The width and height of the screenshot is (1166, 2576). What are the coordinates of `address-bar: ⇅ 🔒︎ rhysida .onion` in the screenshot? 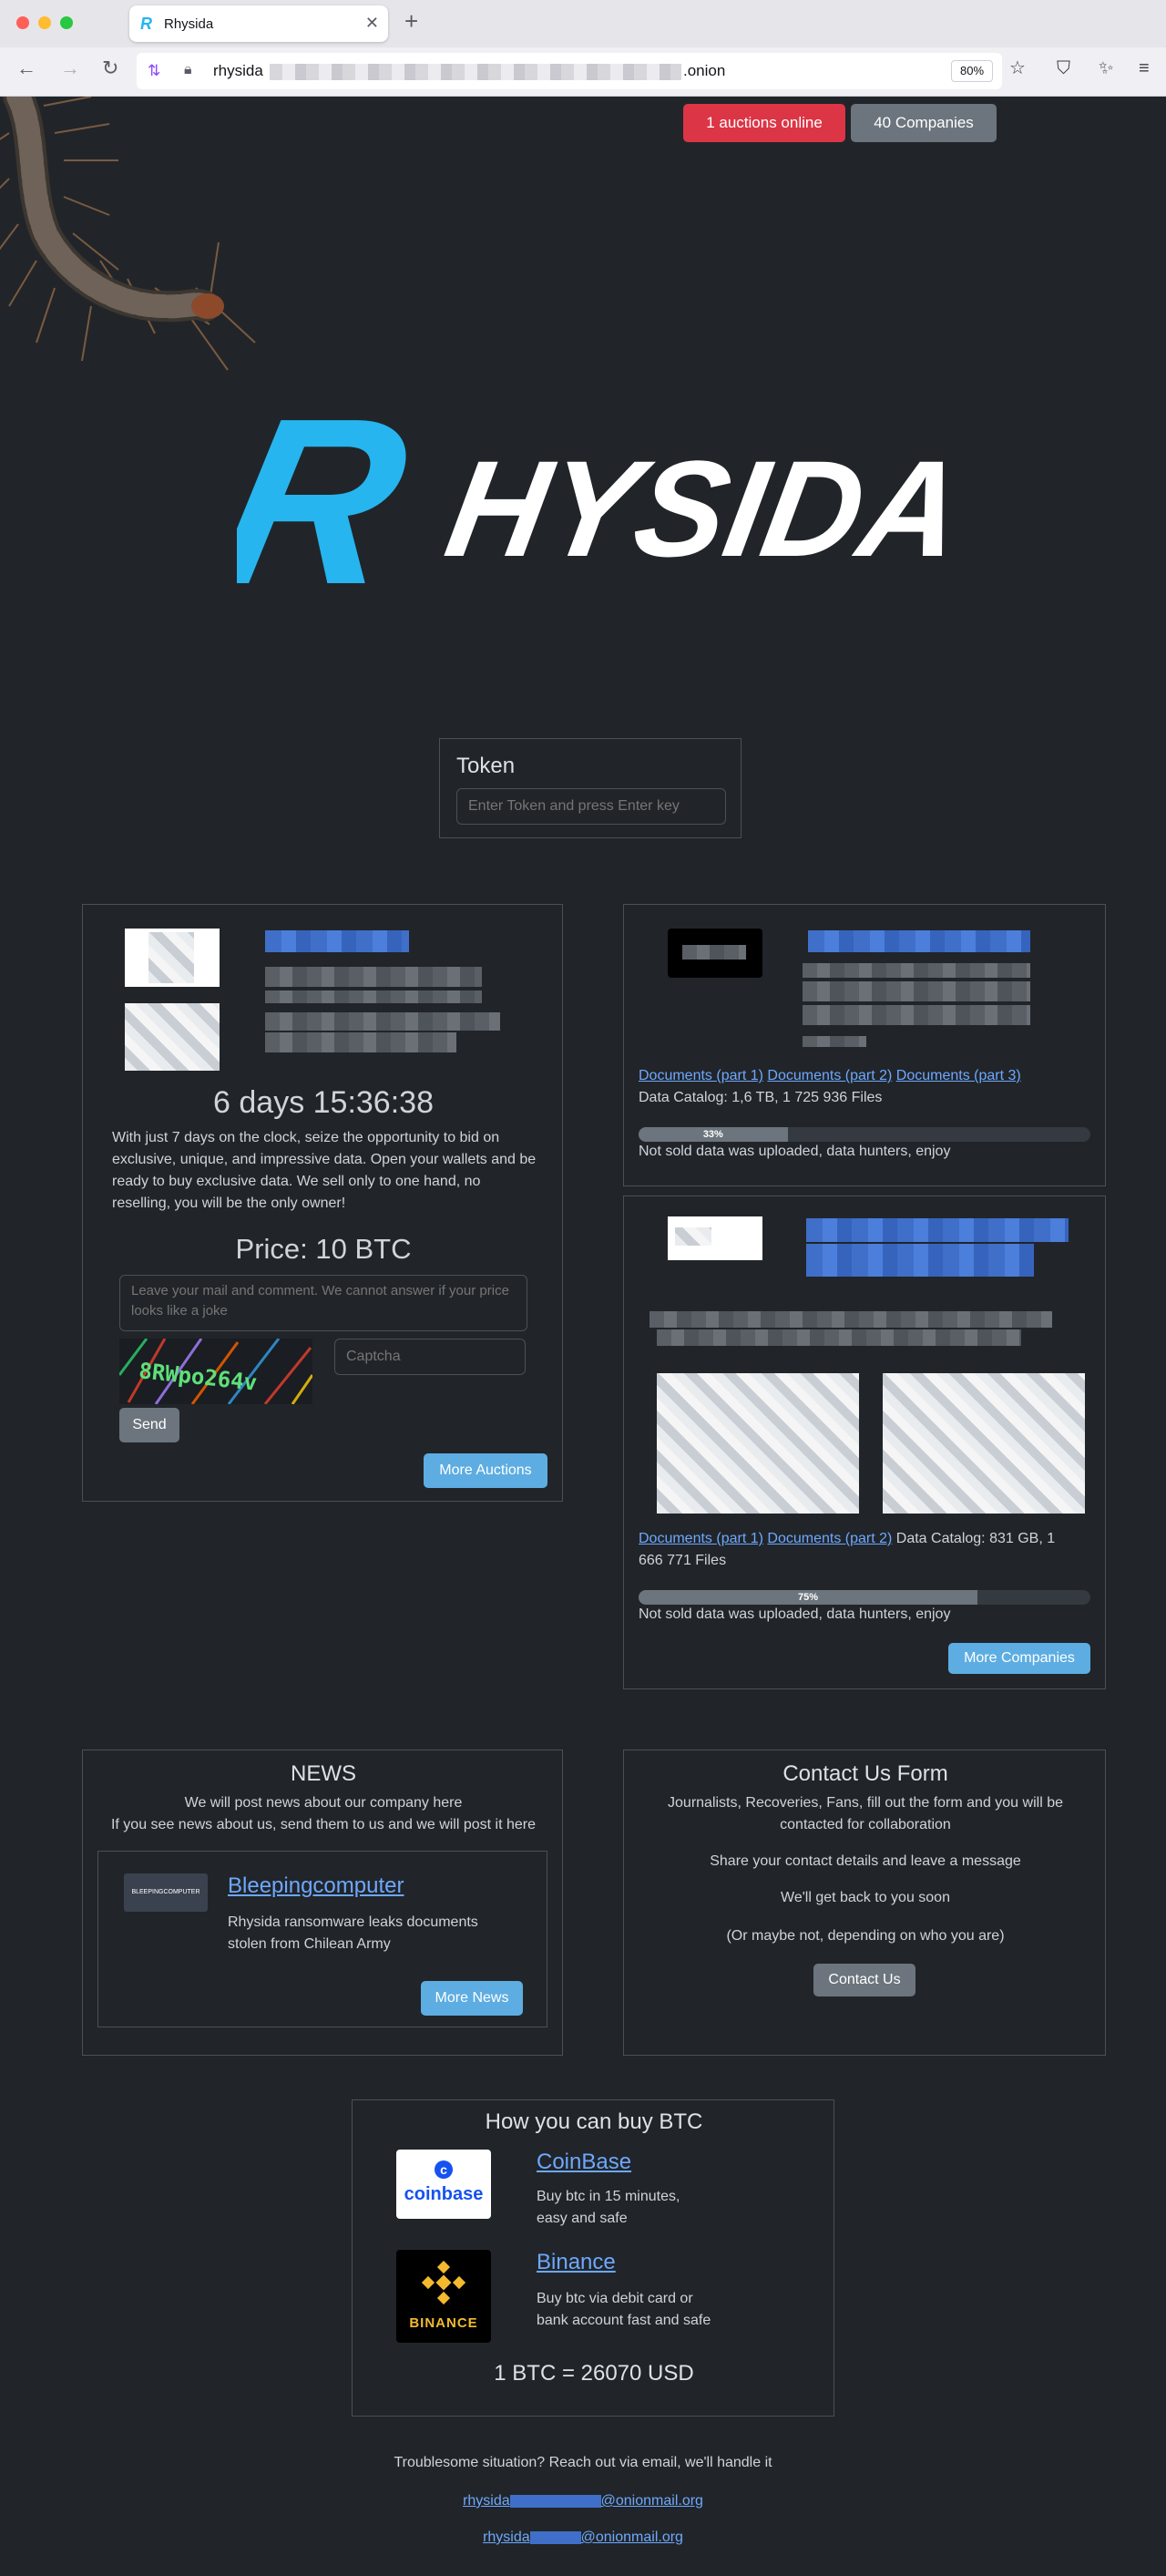 It's located at (569, 71).